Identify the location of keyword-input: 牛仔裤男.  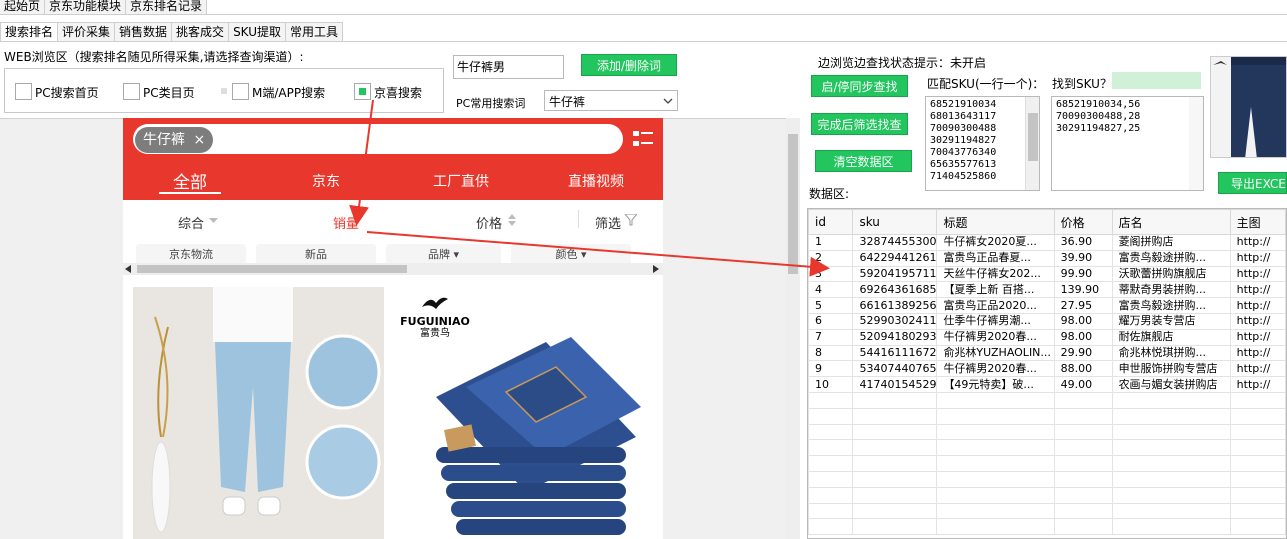
(508, 67).